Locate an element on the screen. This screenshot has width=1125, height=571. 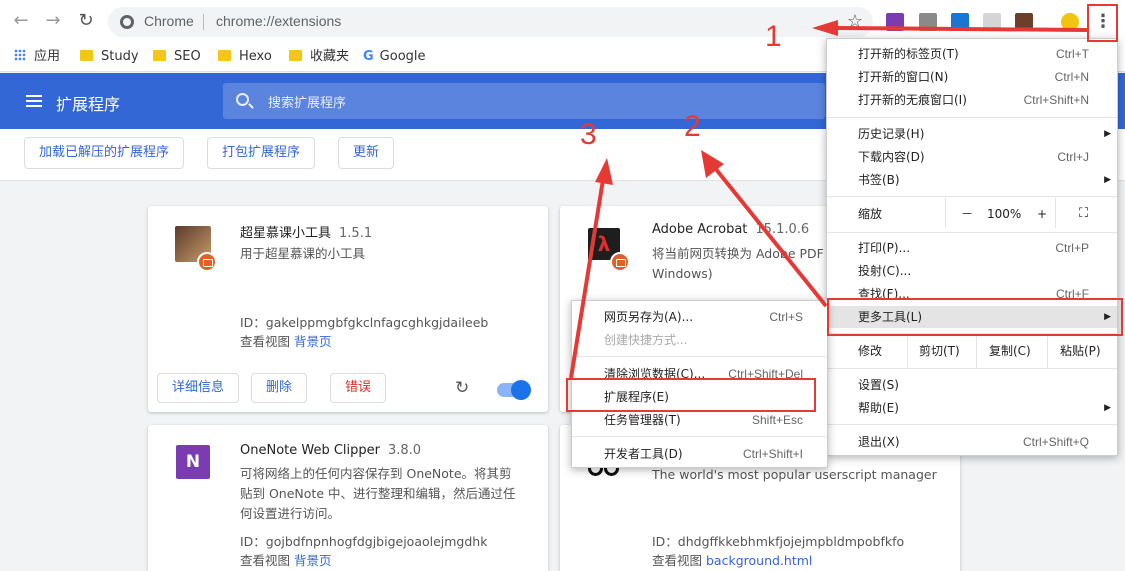
details-button: 详细信息 is located at coordinates (198, 388).